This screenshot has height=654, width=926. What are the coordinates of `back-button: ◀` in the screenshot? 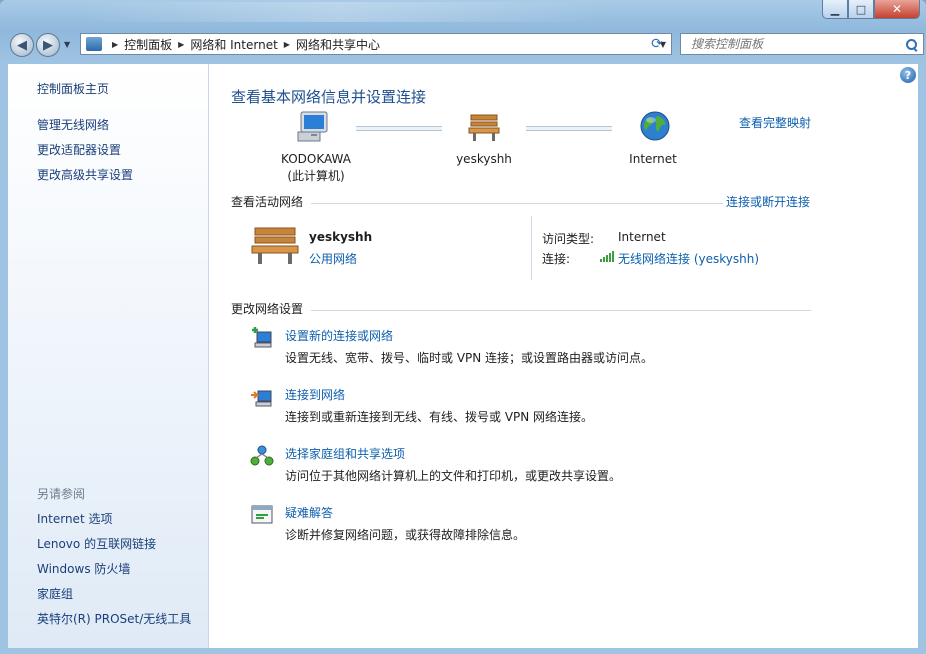 It's located at (22, 45).